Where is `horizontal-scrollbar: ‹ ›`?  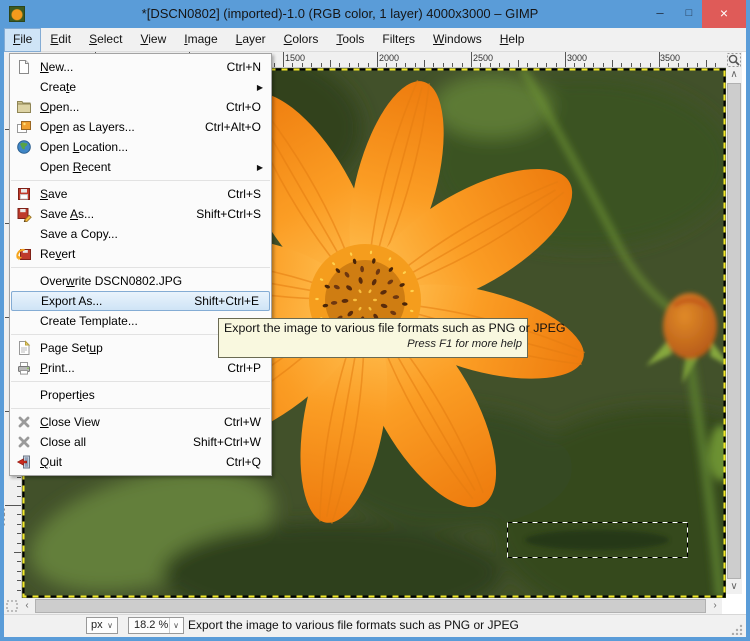 horizontal-scrollbar: ‹ › is located at coordinates (363, 606).